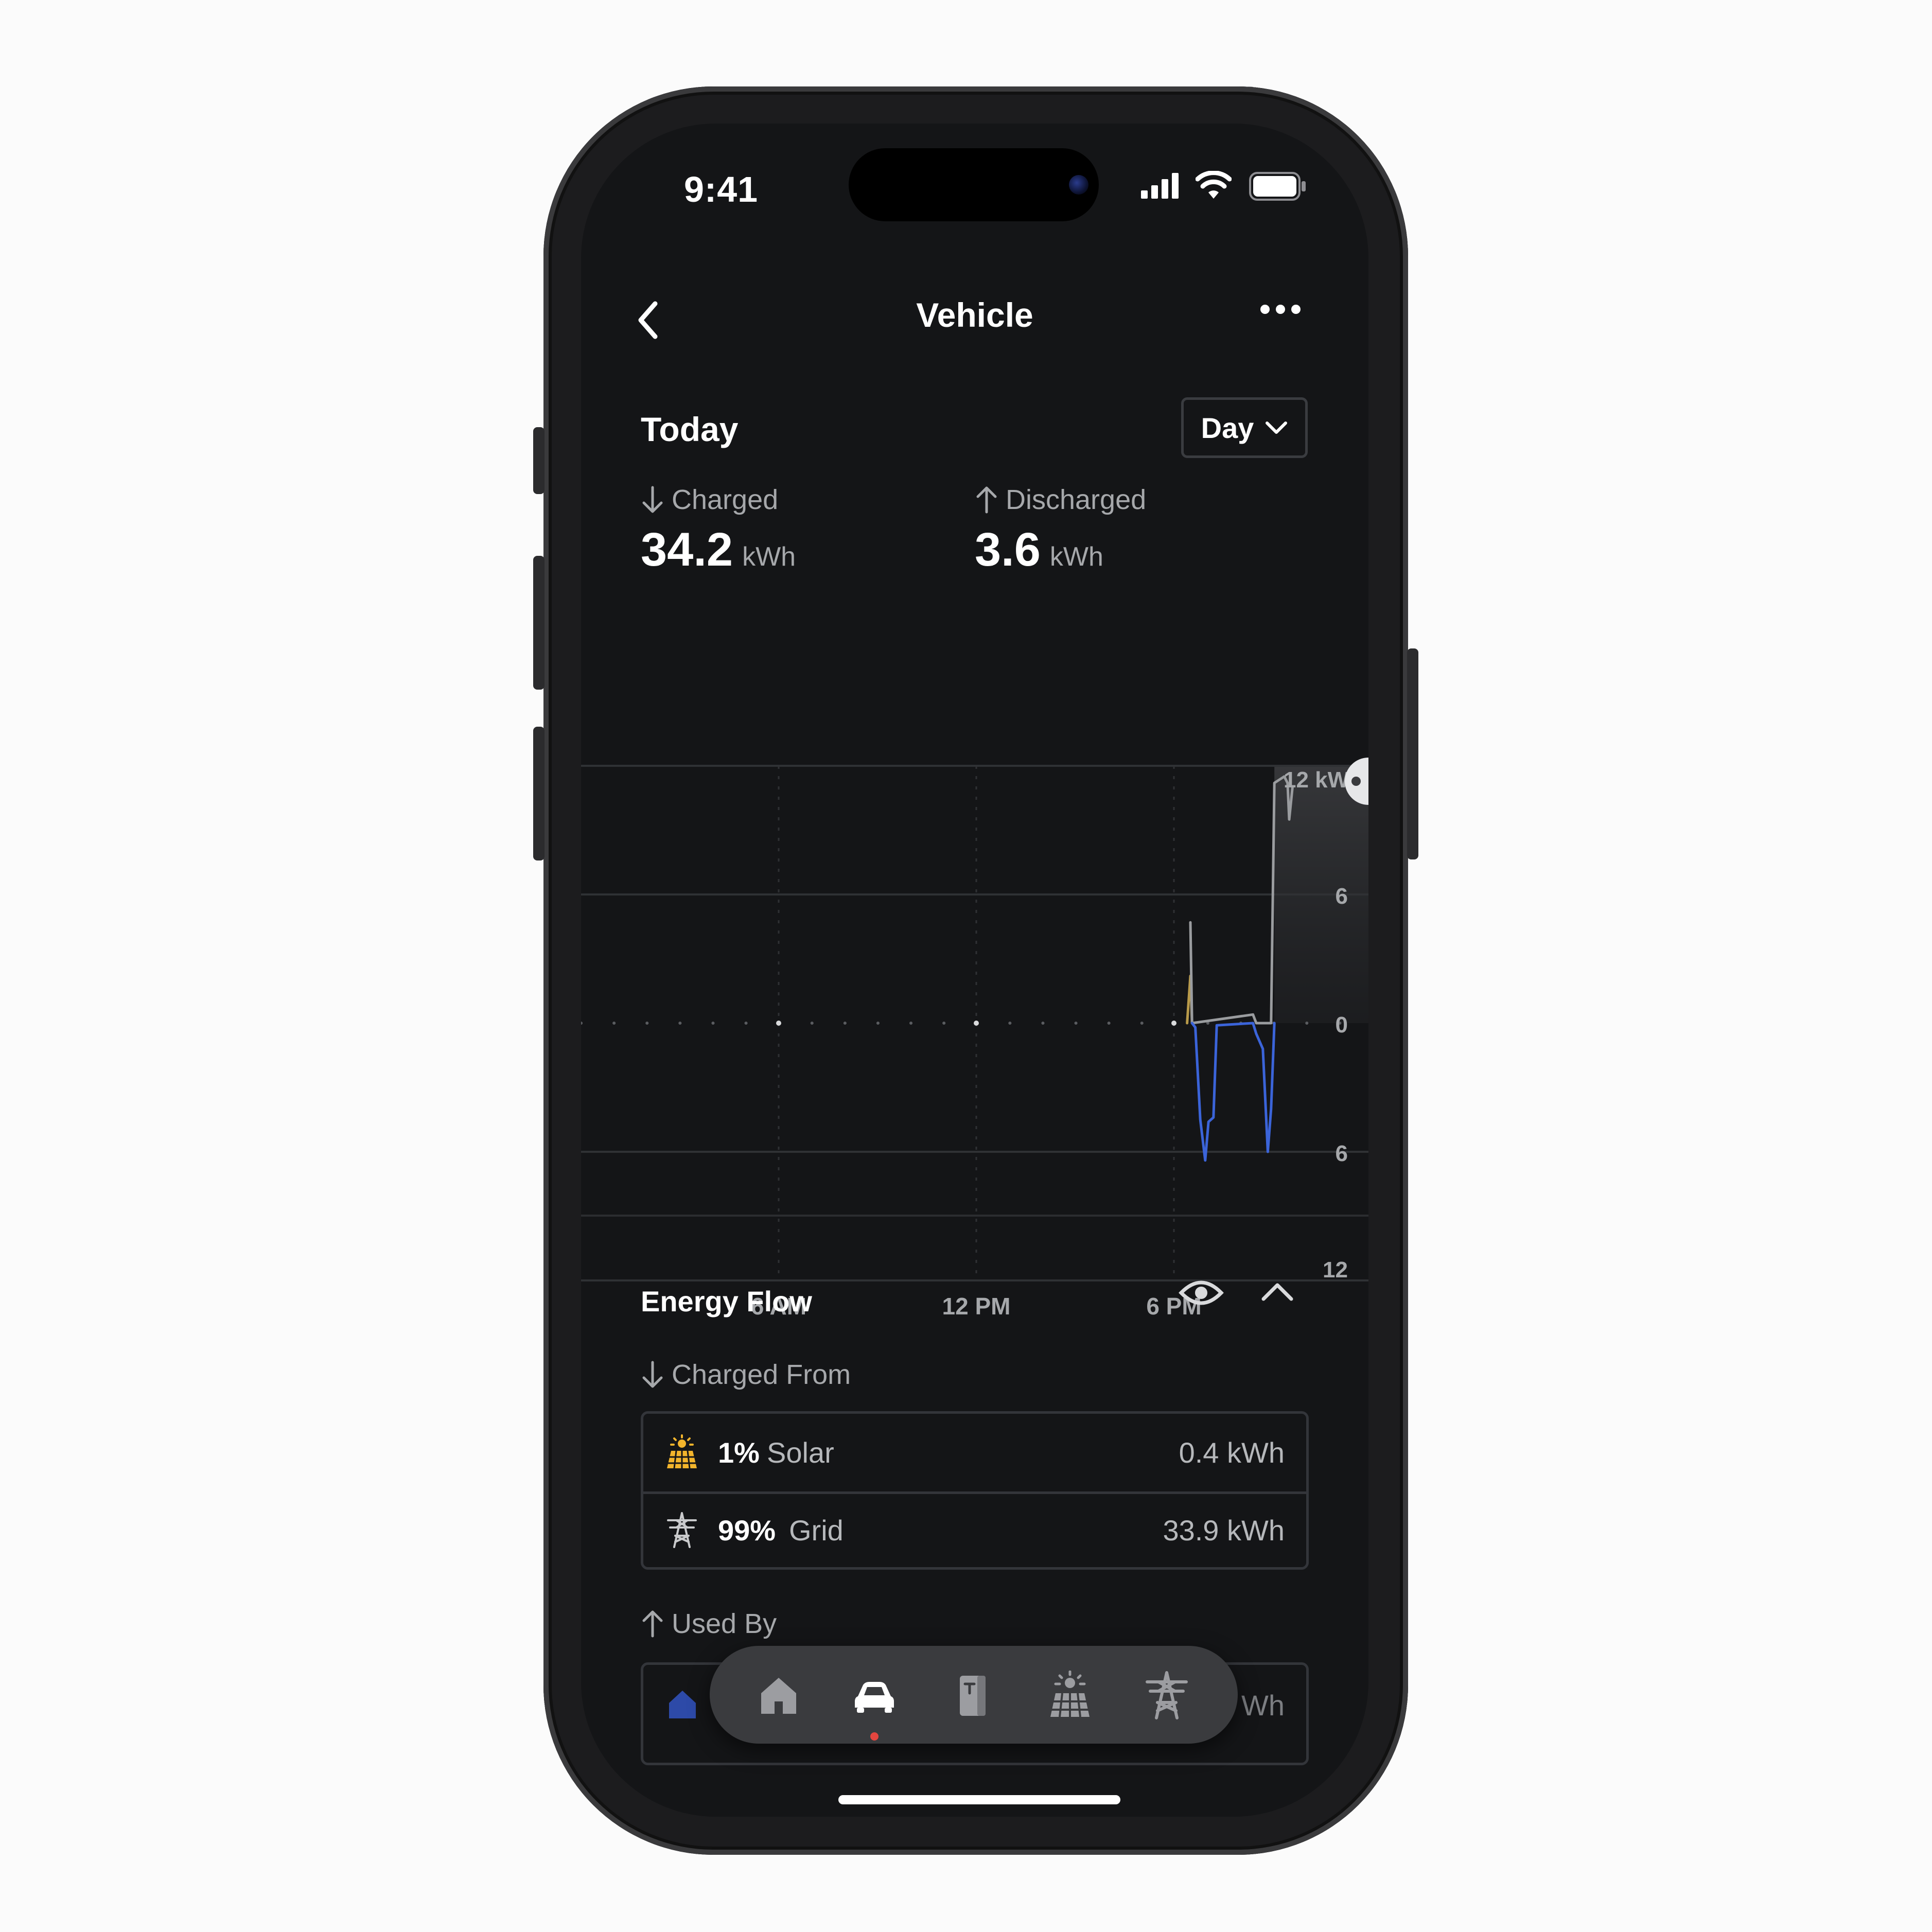  Describe the element at coordinates (1278, 186) in the screenshot. I see `battery-icon` at that location.